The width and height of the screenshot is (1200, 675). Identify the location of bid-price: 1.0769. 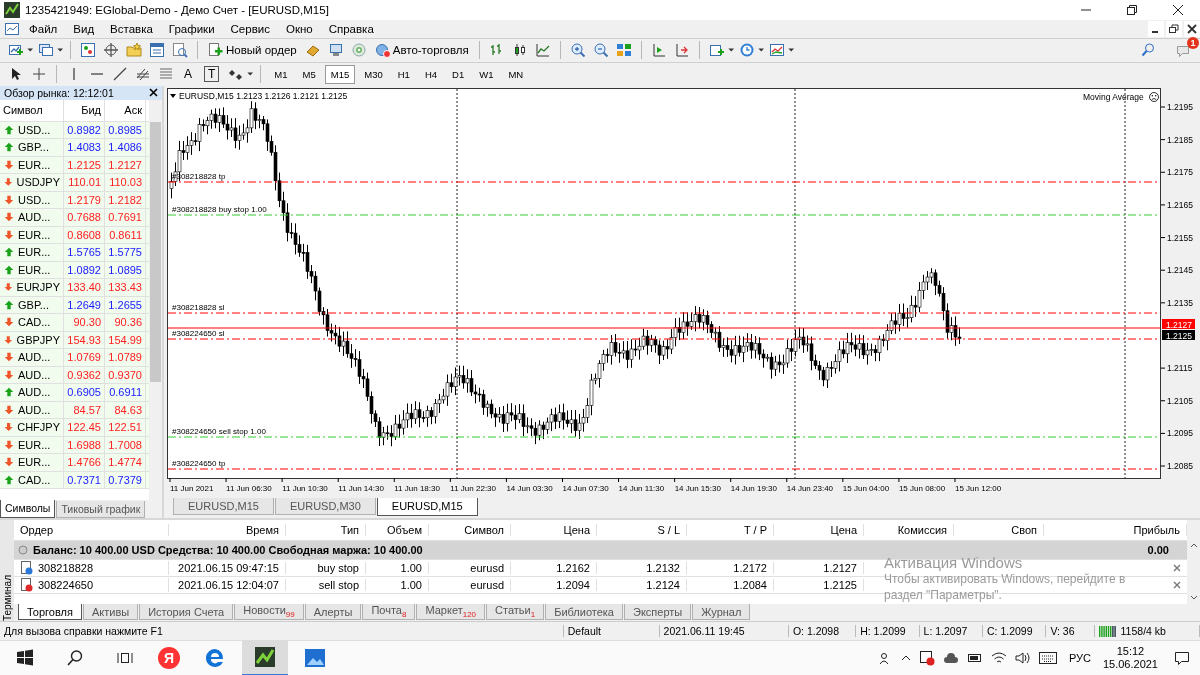
(84, 357).